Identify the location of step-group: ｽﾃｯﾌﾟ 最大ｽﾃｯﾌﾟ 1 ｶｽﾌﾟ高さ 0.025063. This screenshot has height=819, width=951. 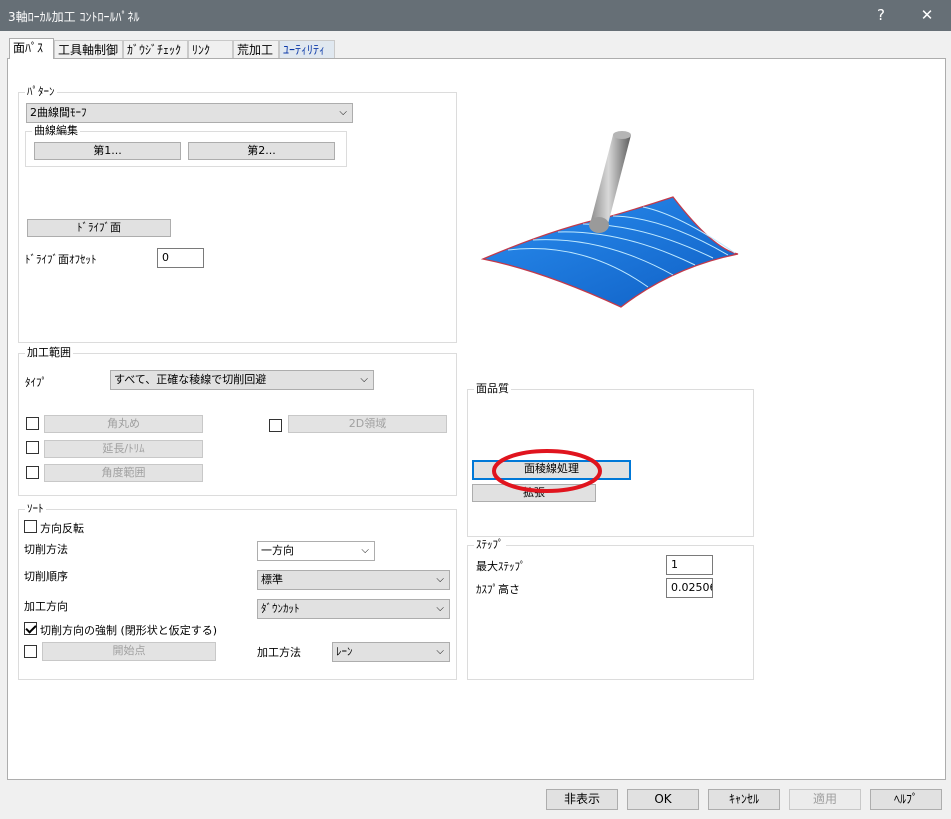
(610, 609).